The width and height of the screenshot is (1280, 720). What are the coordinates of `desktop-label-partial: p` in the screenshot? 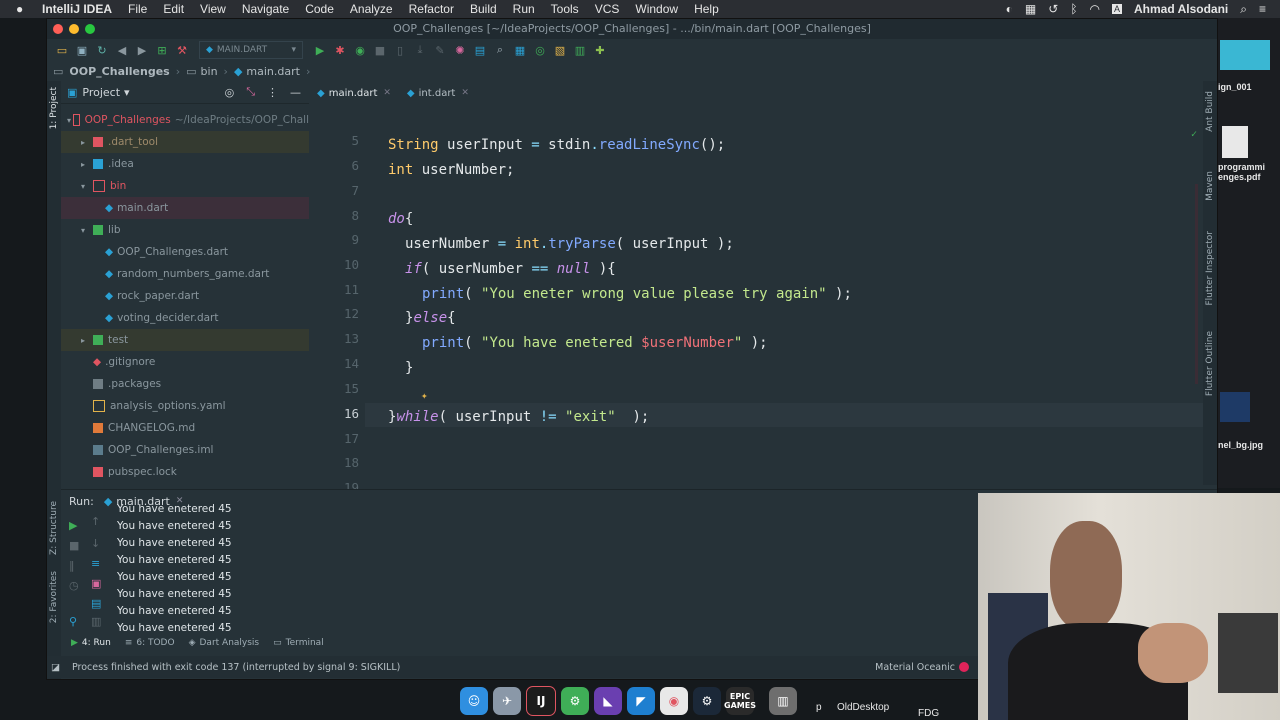 It's located at (819, 707).